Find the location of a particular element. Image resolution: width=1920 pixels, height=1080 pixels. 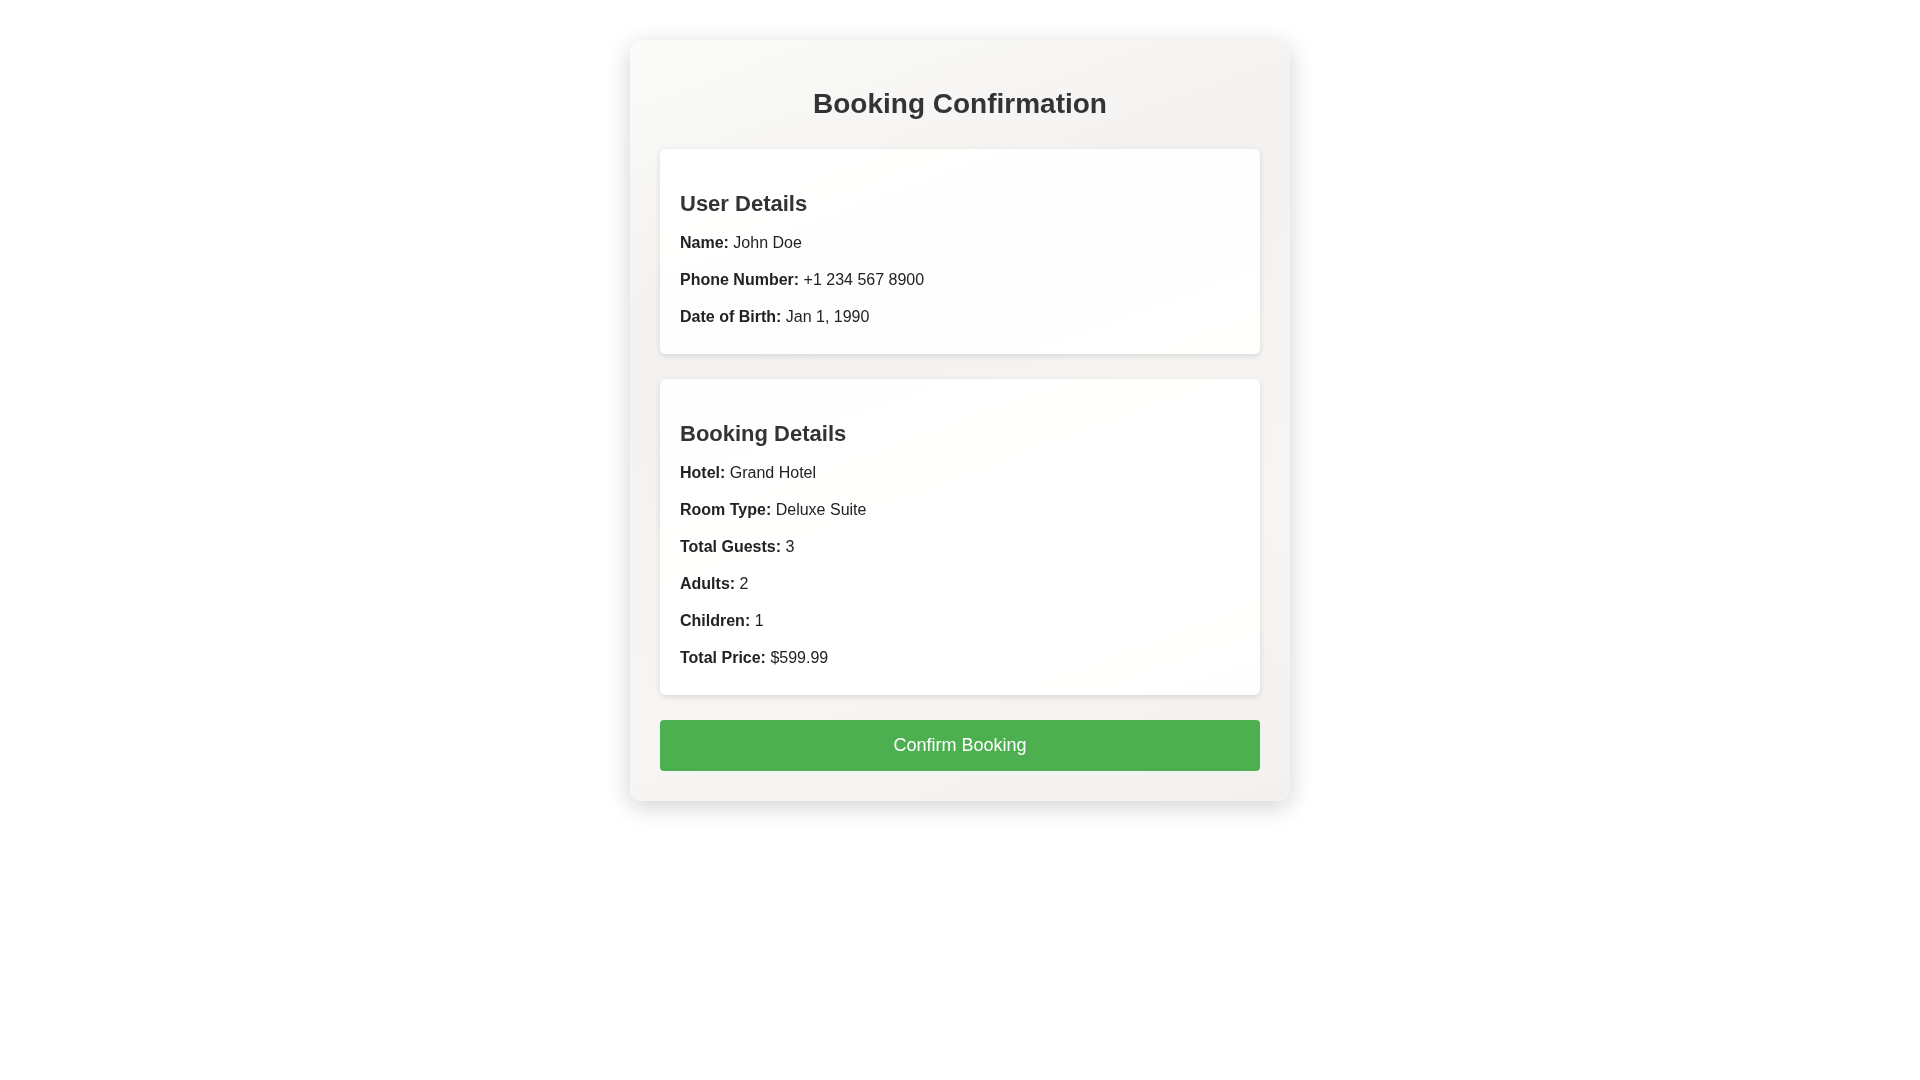

detail-line: Total Guests: 3 is located at coordinates (738, 547).